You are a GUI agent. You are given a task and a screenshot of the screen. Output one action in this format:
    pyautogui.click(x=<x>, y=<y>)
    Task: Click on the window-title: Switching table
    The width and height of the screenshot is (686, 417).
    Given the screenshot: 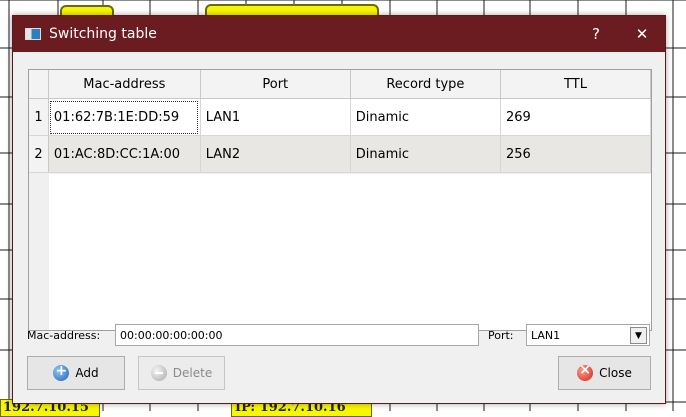 What is the action you would take?
    pyautogui.click(x=103, y=34)
    